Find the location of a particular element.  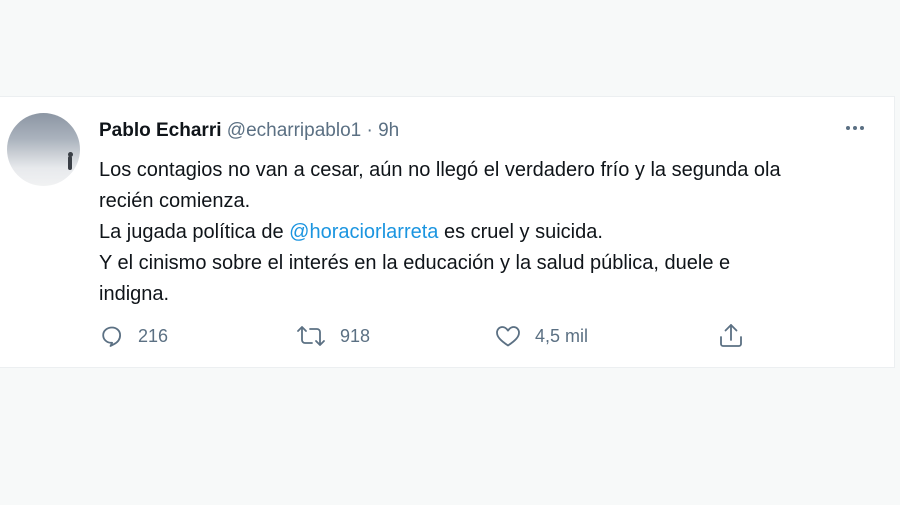

tweet-header: Pablo Echarri @echarripablo1 · 9h is located at coordinates (249, 131).